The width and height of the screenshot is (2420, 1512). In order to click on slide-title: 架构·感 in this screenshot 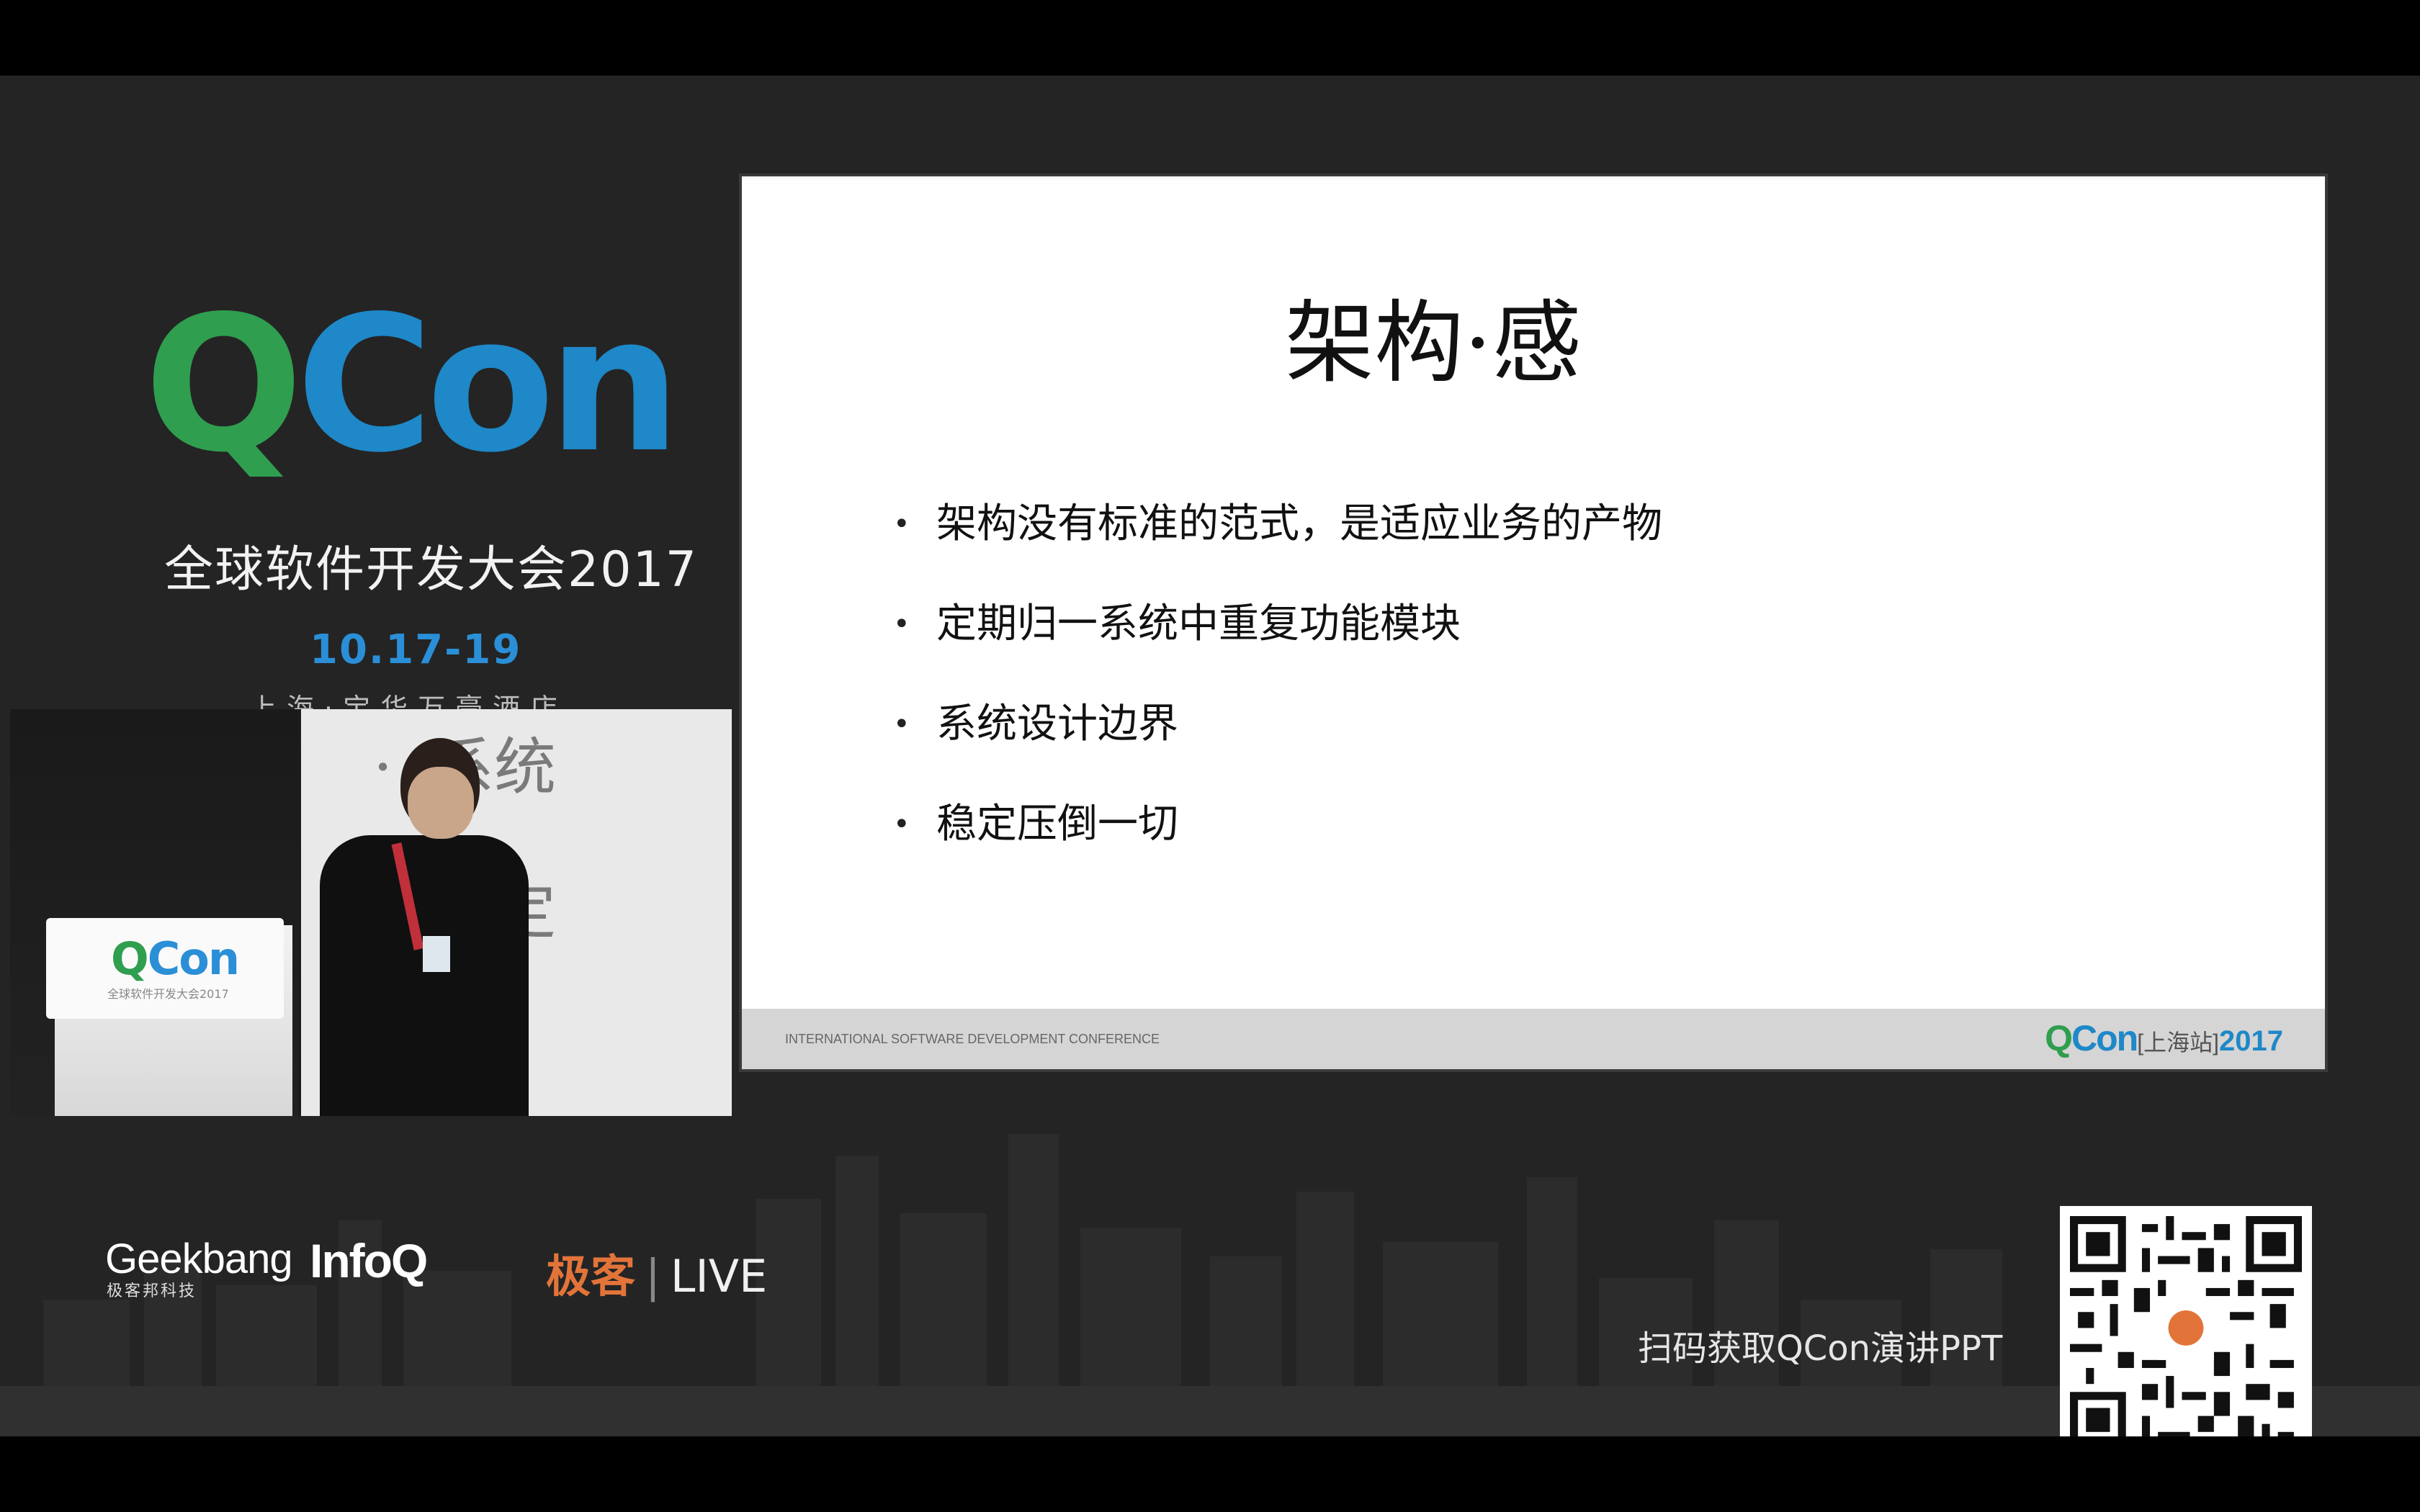, I will do `click(1433, 343)`.